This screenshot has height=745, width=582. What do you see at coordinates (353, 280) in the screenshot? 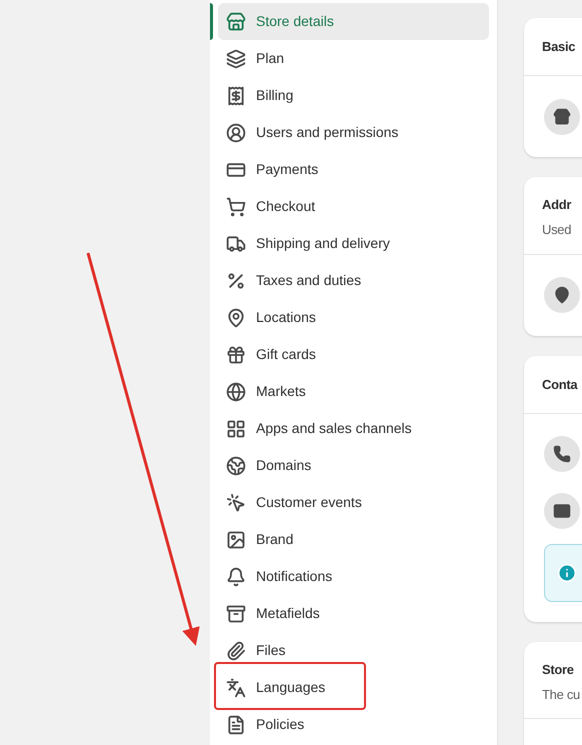
I see `sidebar-item: Taxes and duties` at bounding box center [353, 280].